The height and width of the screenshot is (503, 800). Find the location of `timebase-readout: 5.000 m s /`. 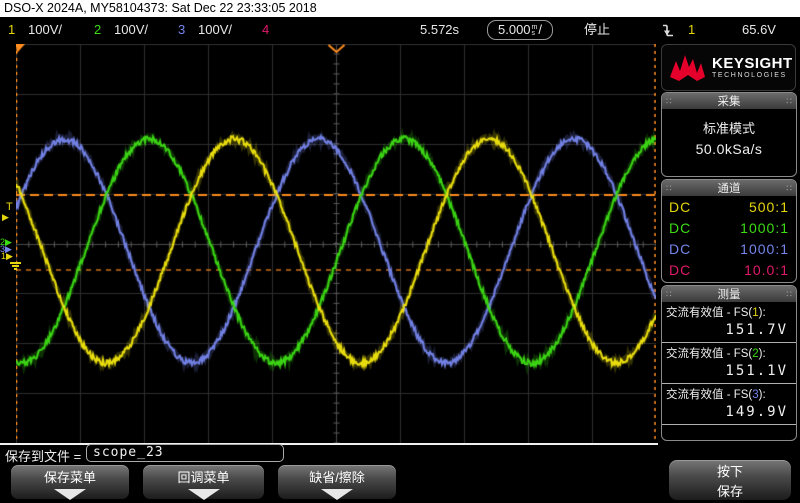

timebase-readout: 5.000 m s / is located at coordinates (520, 30).